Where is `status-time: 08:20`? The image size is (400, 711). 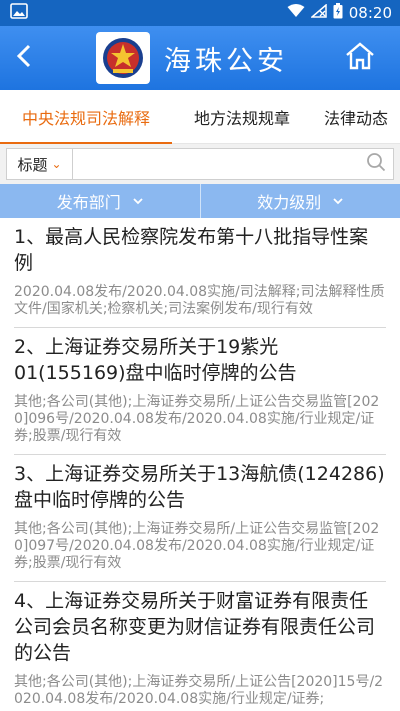 status-time: 08:20 is located at coordinates (370, 13).